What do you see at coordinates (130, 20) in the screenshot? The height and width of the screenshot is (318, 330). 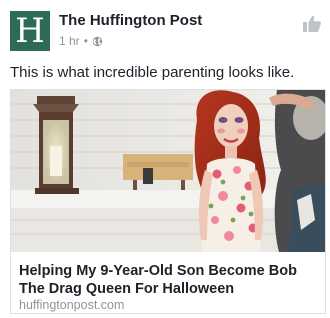 I see `page-name-link: The Huffington Post` at bounding box center [130, 20].